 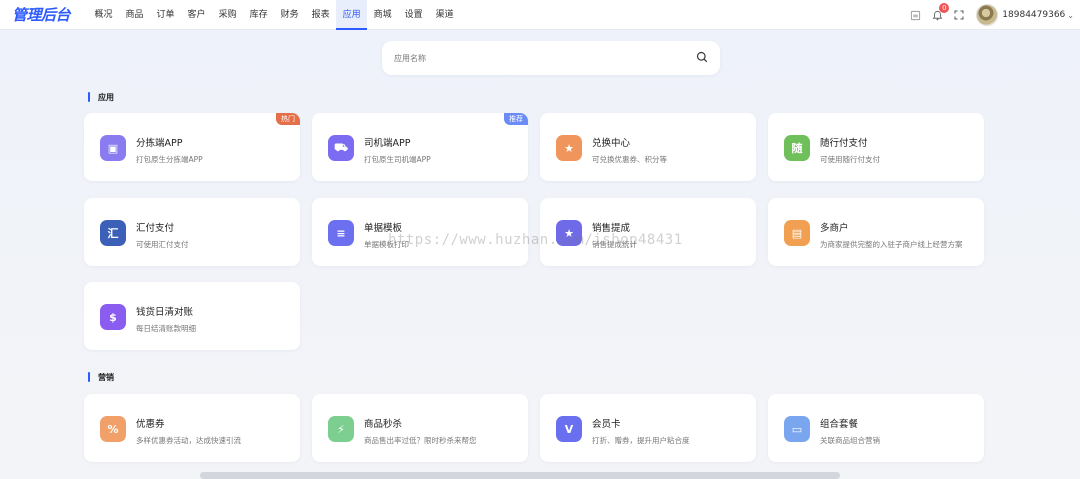 I want to click on notification-badge: 0, so click(x=944, y=8).